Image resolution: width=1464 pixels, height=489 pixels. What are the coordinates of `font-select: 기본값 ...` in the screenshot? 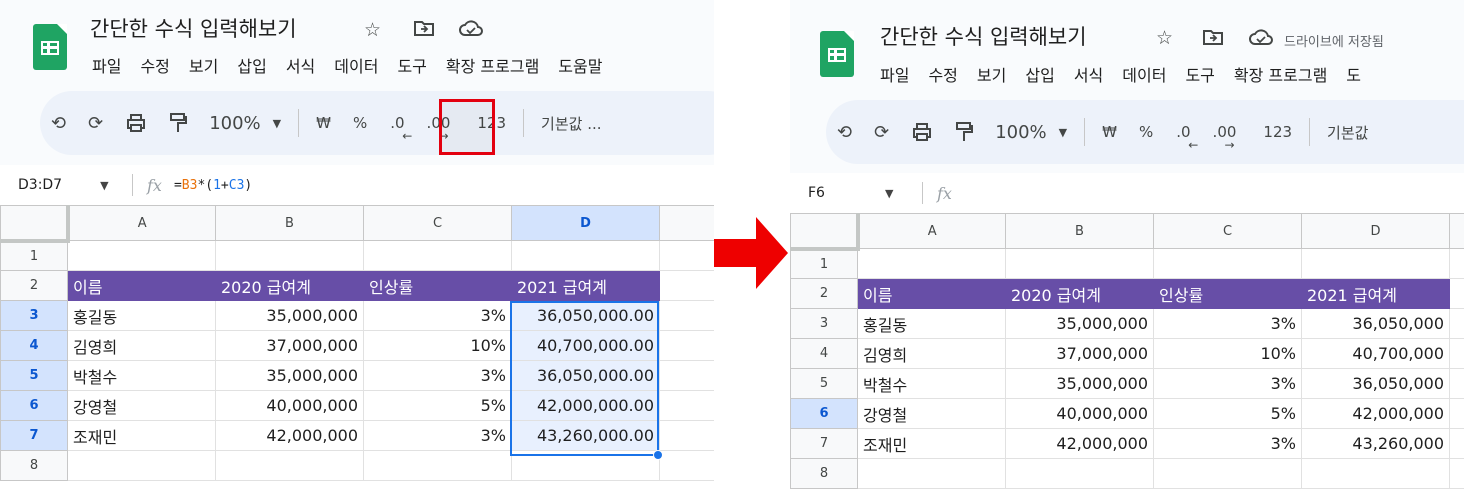 It's located at (571, 123).